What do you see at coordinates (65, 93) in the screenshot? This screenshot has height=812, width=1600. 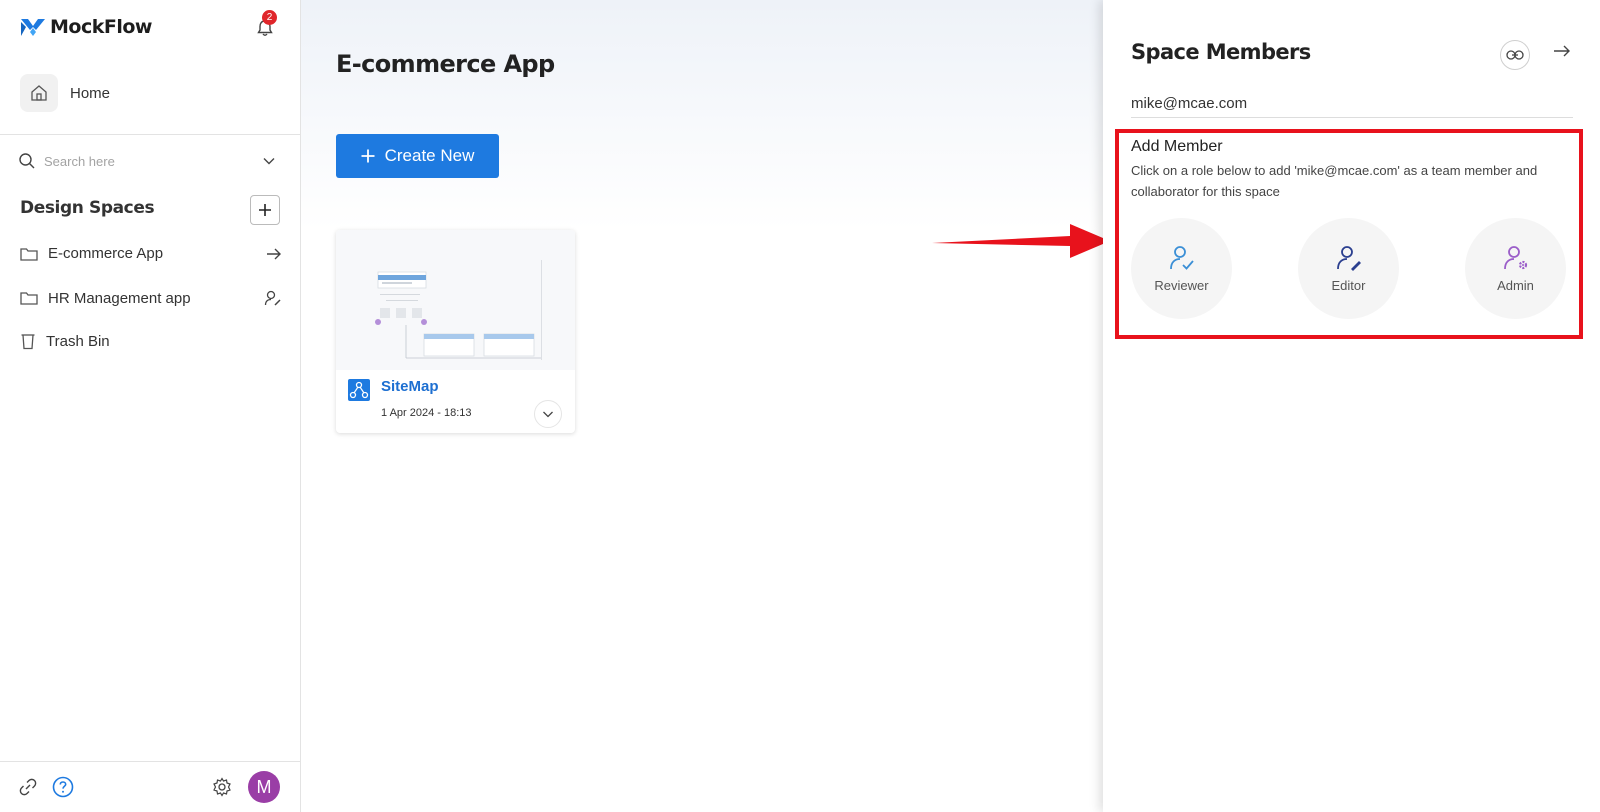 I see `sidebar-item-home: Home` at bounding box center [65, 93].